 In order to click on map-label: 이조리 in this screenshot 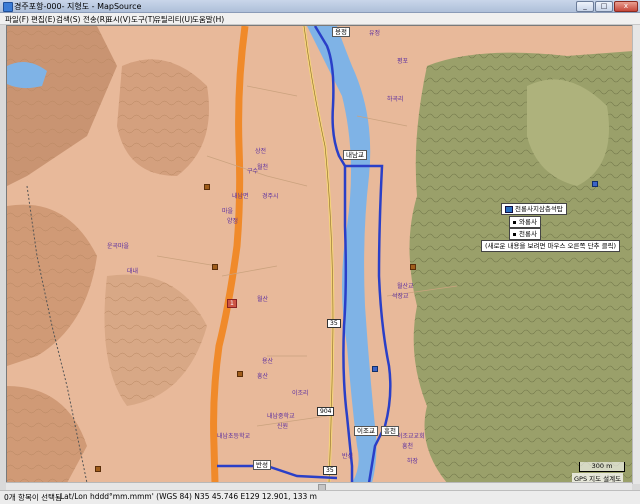, I will do `click(300, 393)`.